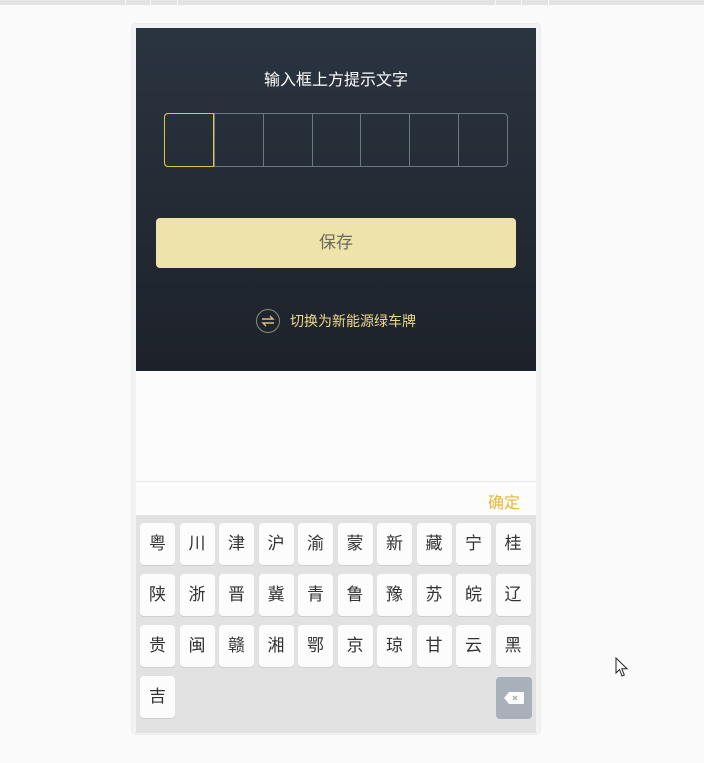 This screenshot has width=704, height=763. I want to click on keyboard-key: 苏, so click(434, 595).